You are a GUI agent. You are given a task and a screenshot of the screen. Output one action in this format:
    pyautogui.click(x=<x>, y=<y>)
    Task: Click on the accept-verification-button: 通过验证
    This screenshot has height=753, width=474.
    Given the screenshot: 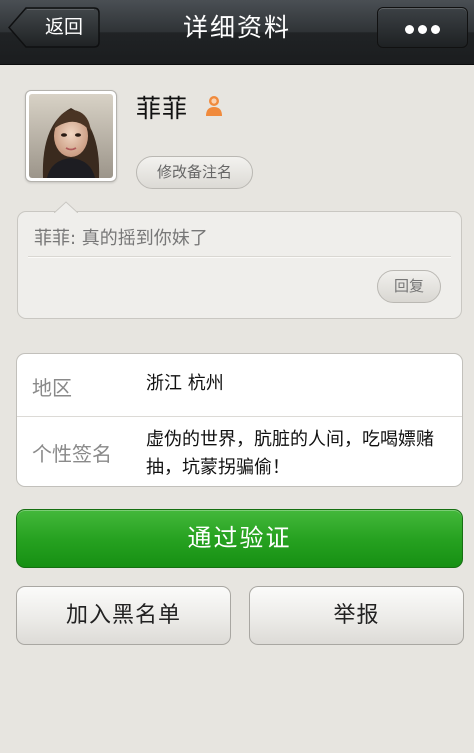 What is the action you would take?
    pyautogui.click(x=239, y=538)
    